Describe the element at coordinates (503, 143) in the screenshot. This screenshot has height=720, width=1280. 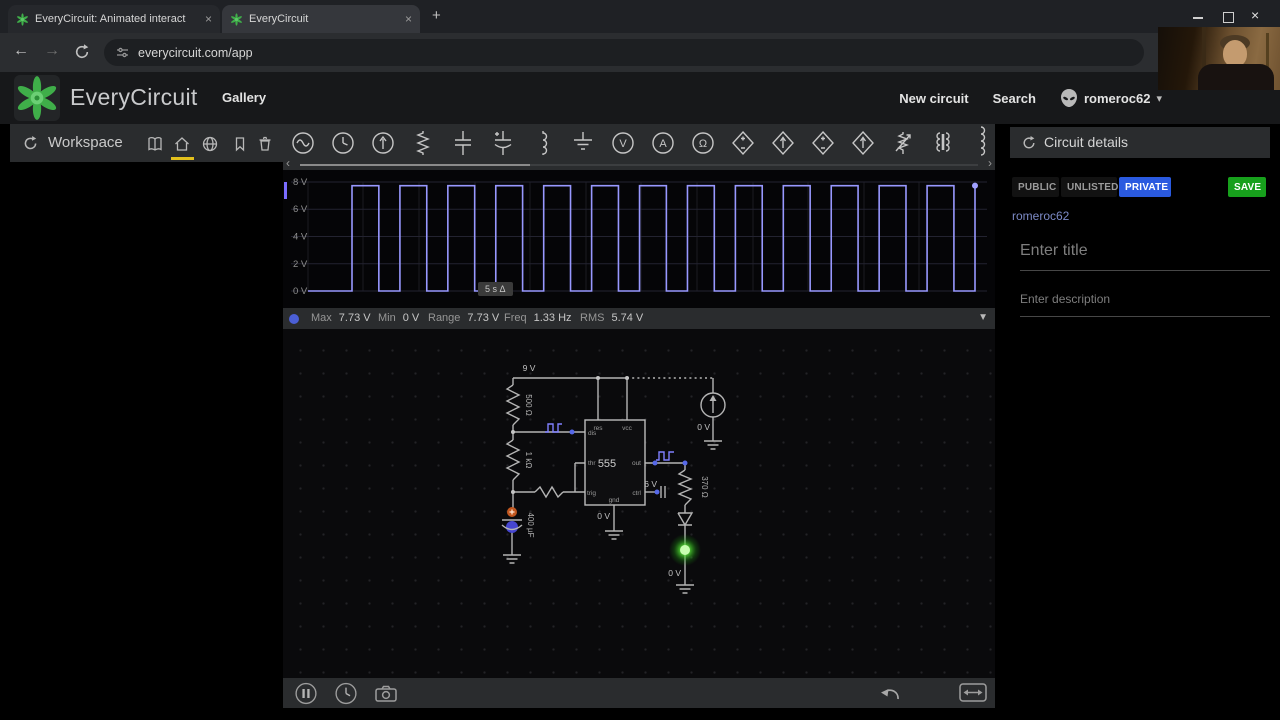
I see `component-polarized-capacitor-icon` at that location.